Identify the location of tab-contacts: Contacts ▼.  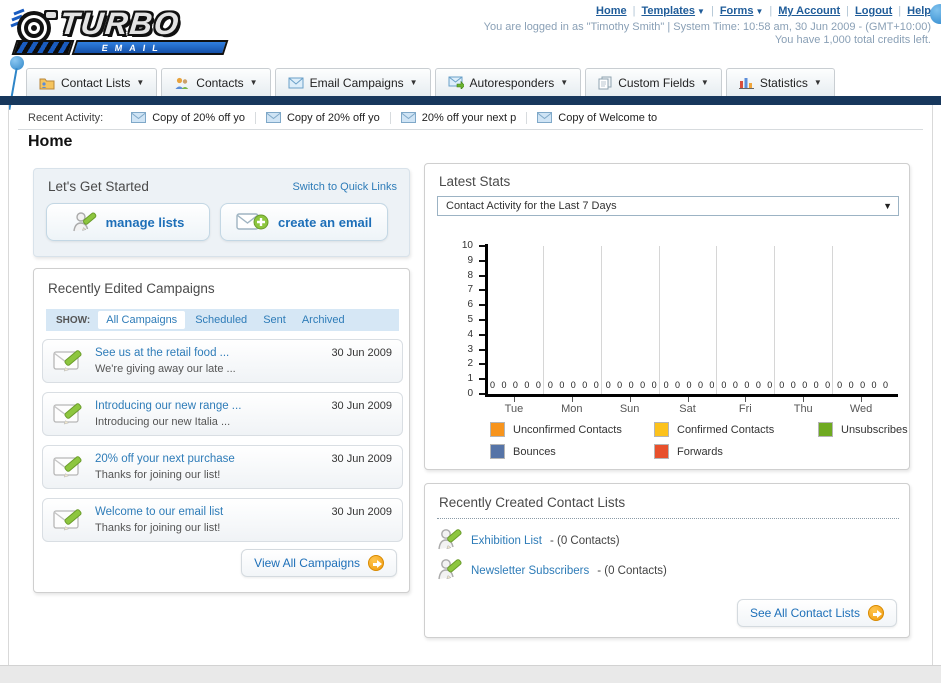
(216, 82).